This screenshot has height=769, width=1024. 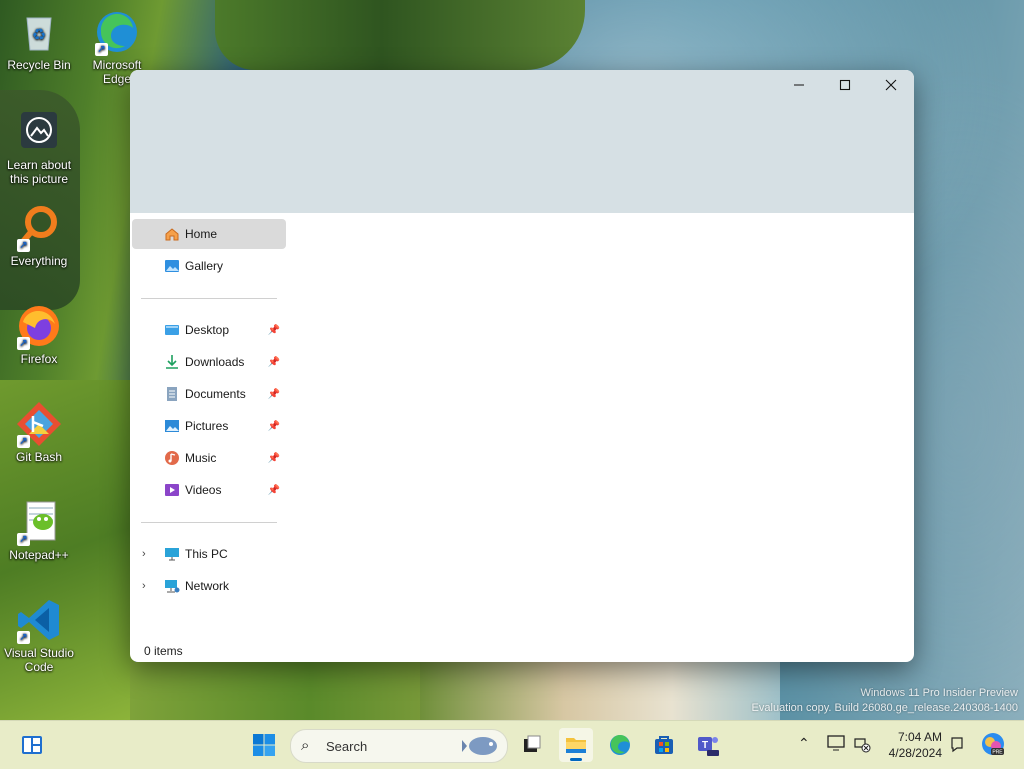 I want to click on taskbar-file-explorer, so click(x=576, y=745).